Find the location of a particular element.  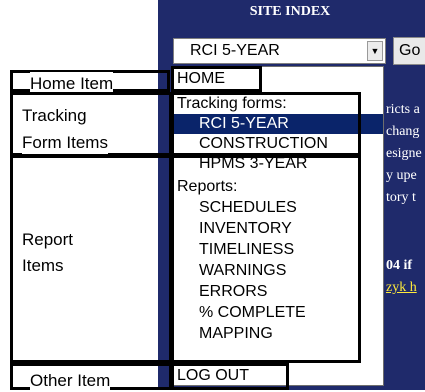

home-highlight-frame is located at coordinates (216, 79).